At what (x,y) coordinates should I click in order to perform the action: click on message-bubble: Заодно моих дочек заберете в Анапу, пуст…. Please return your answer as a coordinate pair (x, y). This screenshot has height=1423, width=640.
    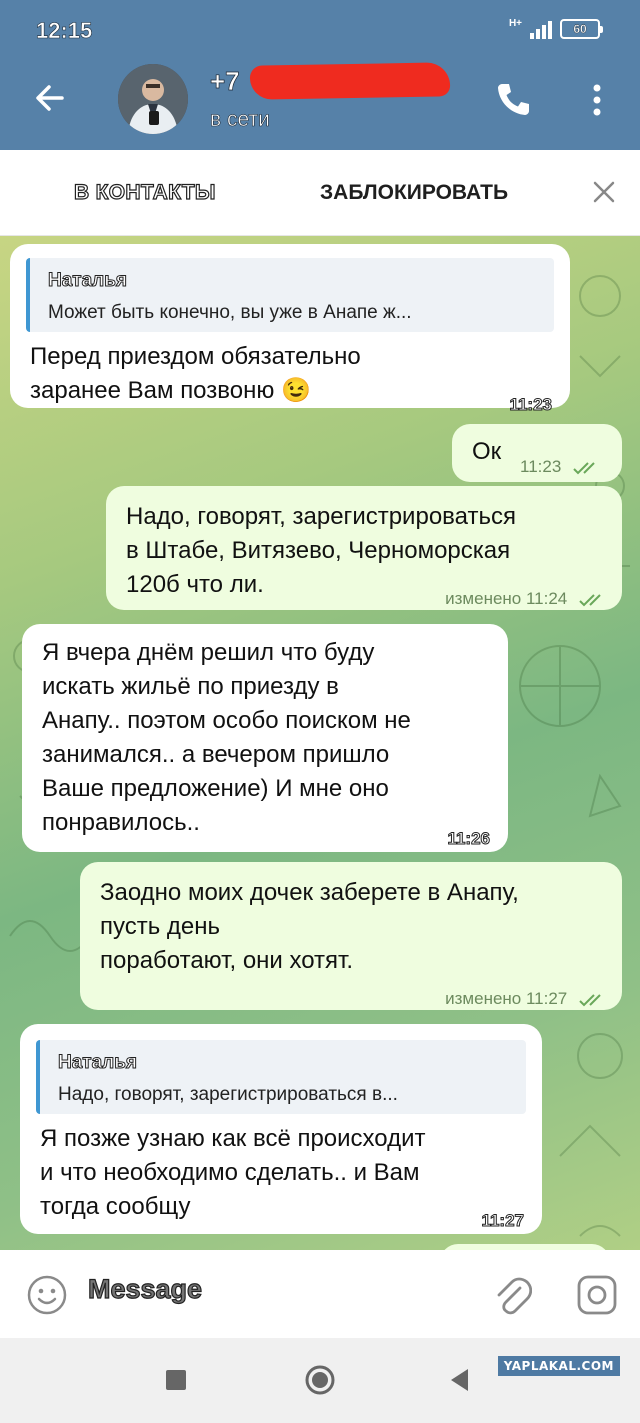
    Looking at the image, I should click on (351, 936).